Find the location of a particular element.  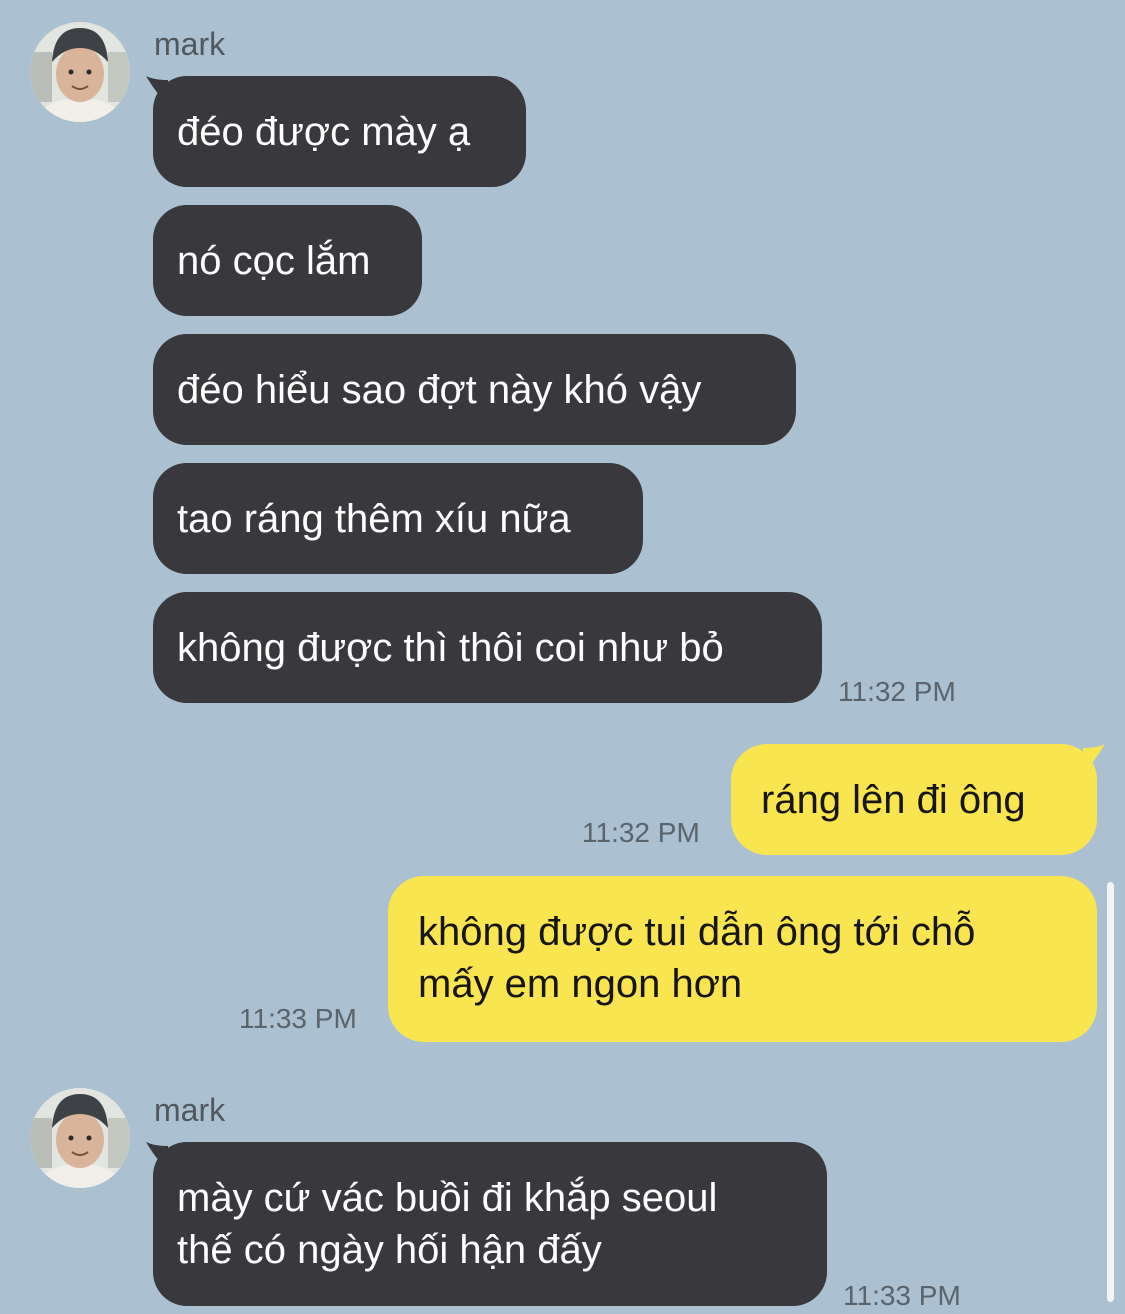

message-text: nó cọc lắm is located at coordinates (274, 260).